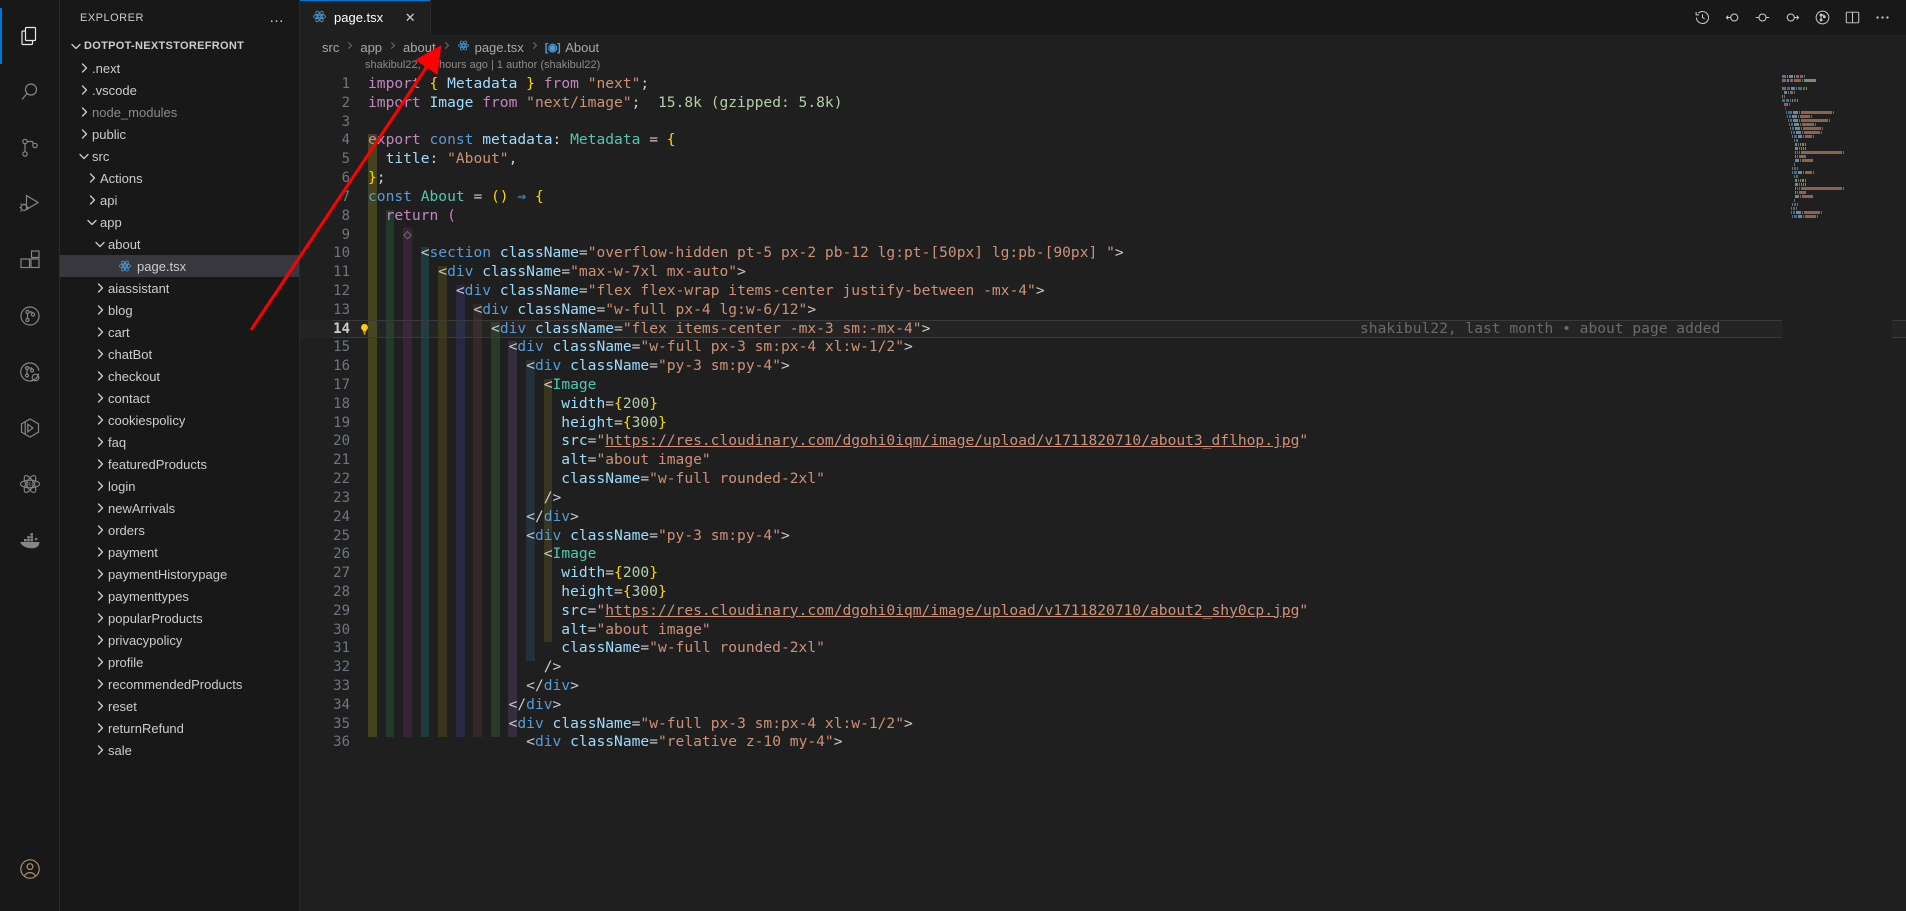 The image size is (1906, 911). Describe the element at coordinates (1103, 385) in the screenshot. I see `code-line-17: 17 <Image` at that location.